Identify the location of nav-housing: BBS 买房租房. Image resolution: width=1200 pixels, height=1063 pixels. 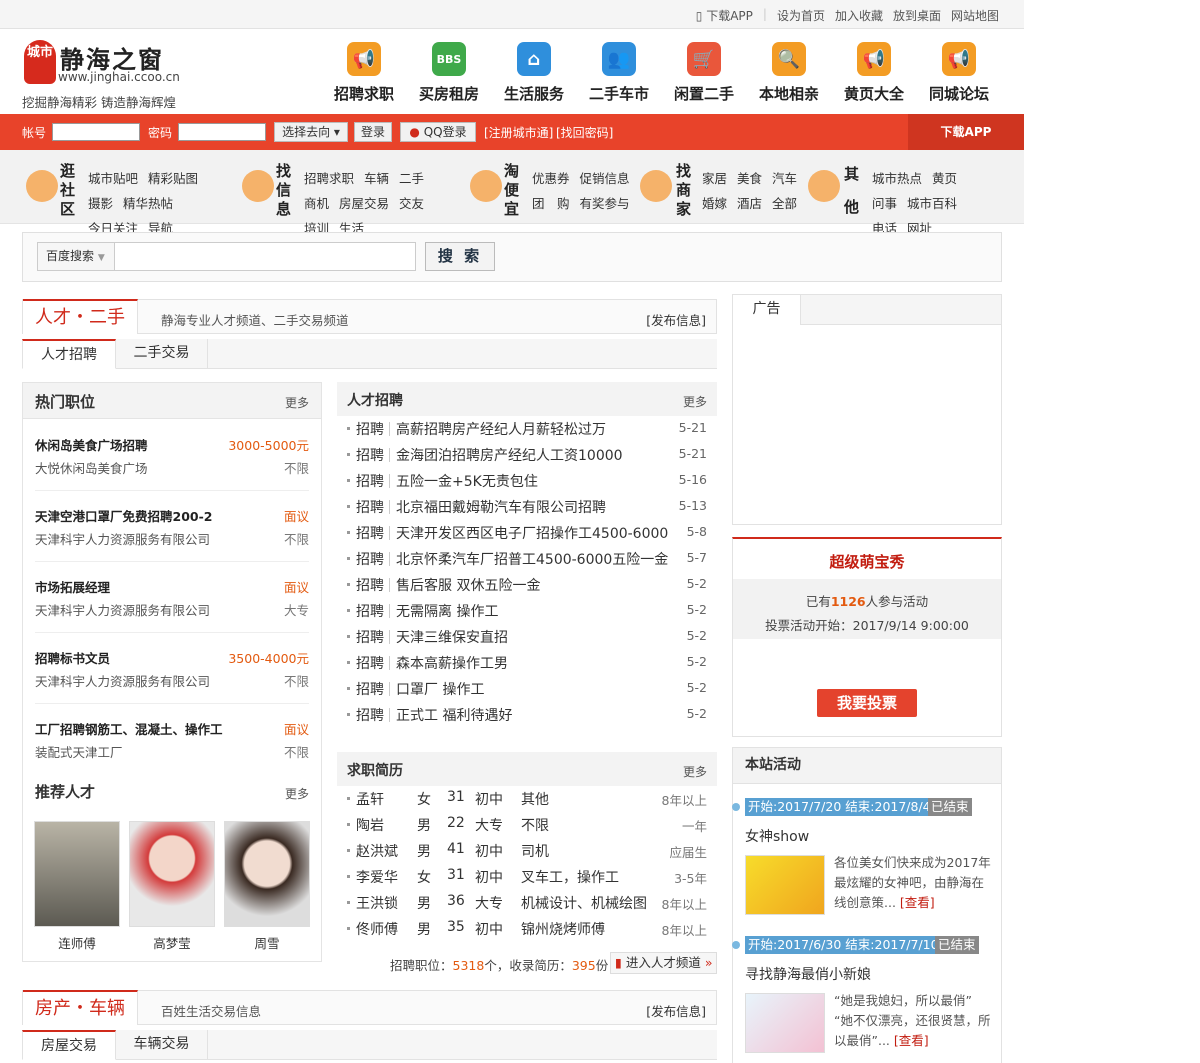
(449, 73).